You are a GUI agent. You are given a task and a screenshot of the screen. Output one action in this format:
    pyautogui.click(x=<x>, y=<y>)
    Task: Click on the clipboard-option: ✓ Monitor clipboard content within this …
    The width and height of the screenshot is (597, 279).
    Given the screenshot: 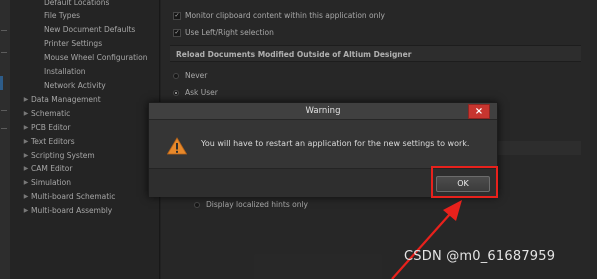 What is the action you would take?
    pyautogui.click(x=279, y=16)
    